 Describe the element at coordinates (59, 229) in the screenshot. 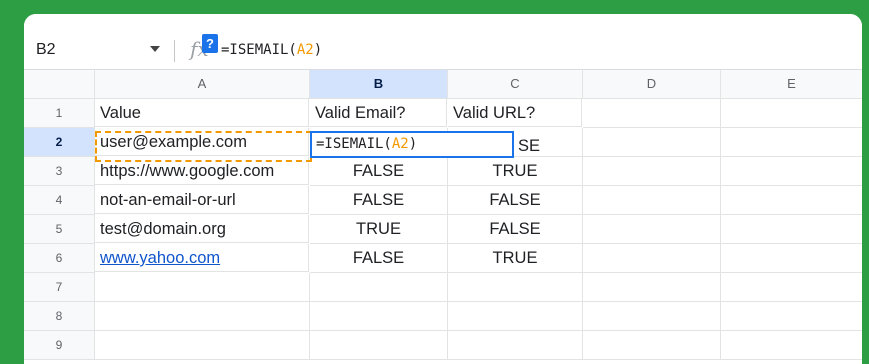

I see `row-header: 5` at that location.